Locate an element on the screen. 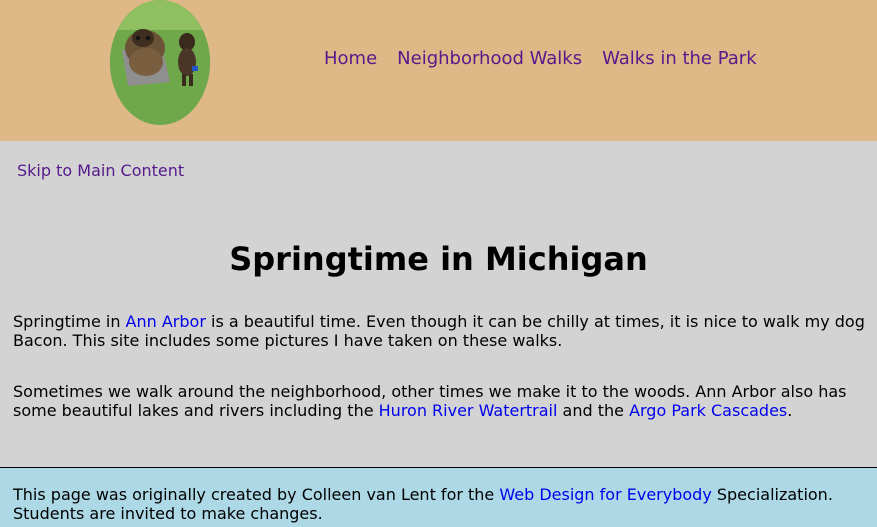  walks-text-2: and the is located at coordinates (593, 410).